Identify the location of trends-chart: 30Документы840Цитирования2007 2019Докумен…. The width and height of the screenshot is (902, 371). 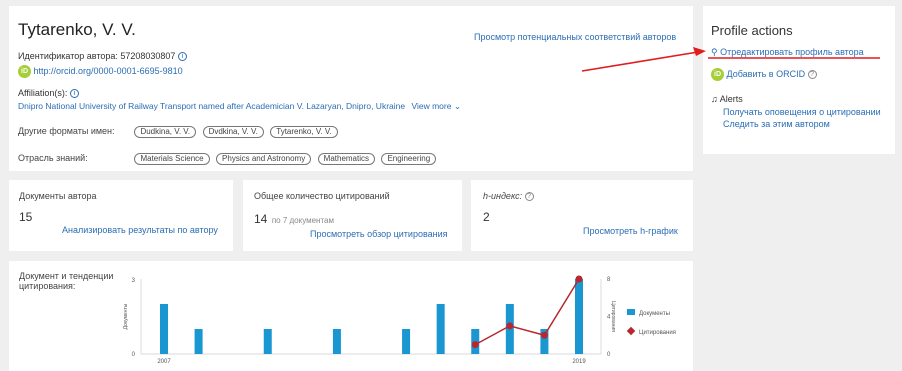
(399, 320).